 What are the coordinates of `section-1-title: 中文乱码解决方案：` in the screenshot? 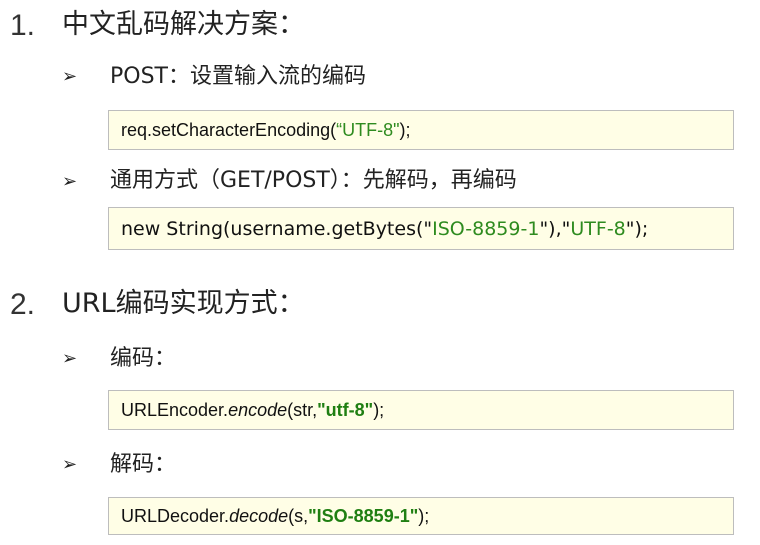 It's located at (183, 24).